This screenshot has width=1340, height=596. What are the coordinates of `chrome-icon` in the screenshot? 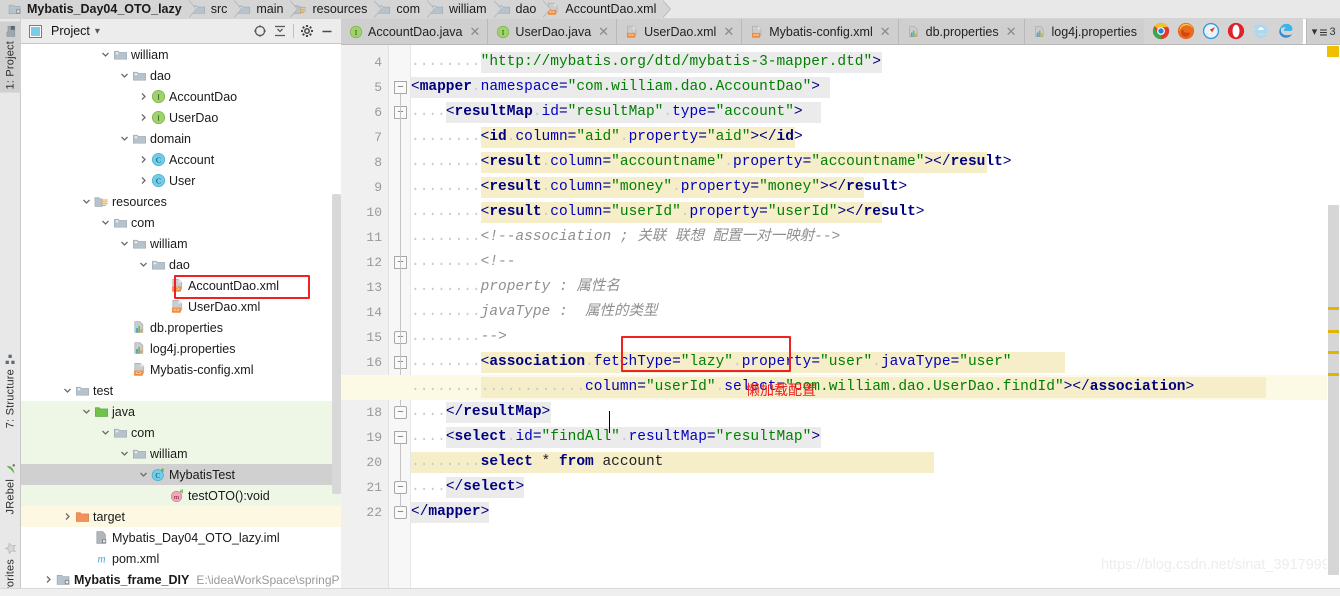 It's located at (1161, 31).